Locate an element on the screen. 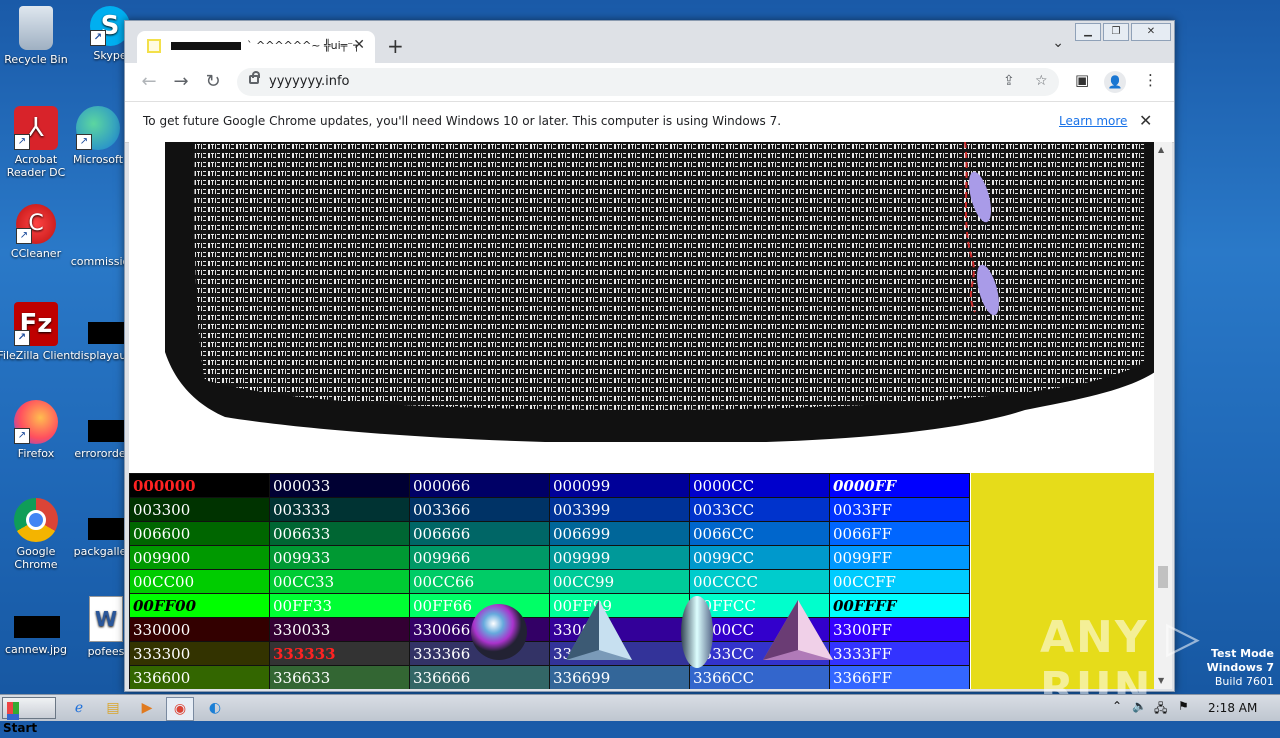  lock-icon is located at coordinates (254, 77).